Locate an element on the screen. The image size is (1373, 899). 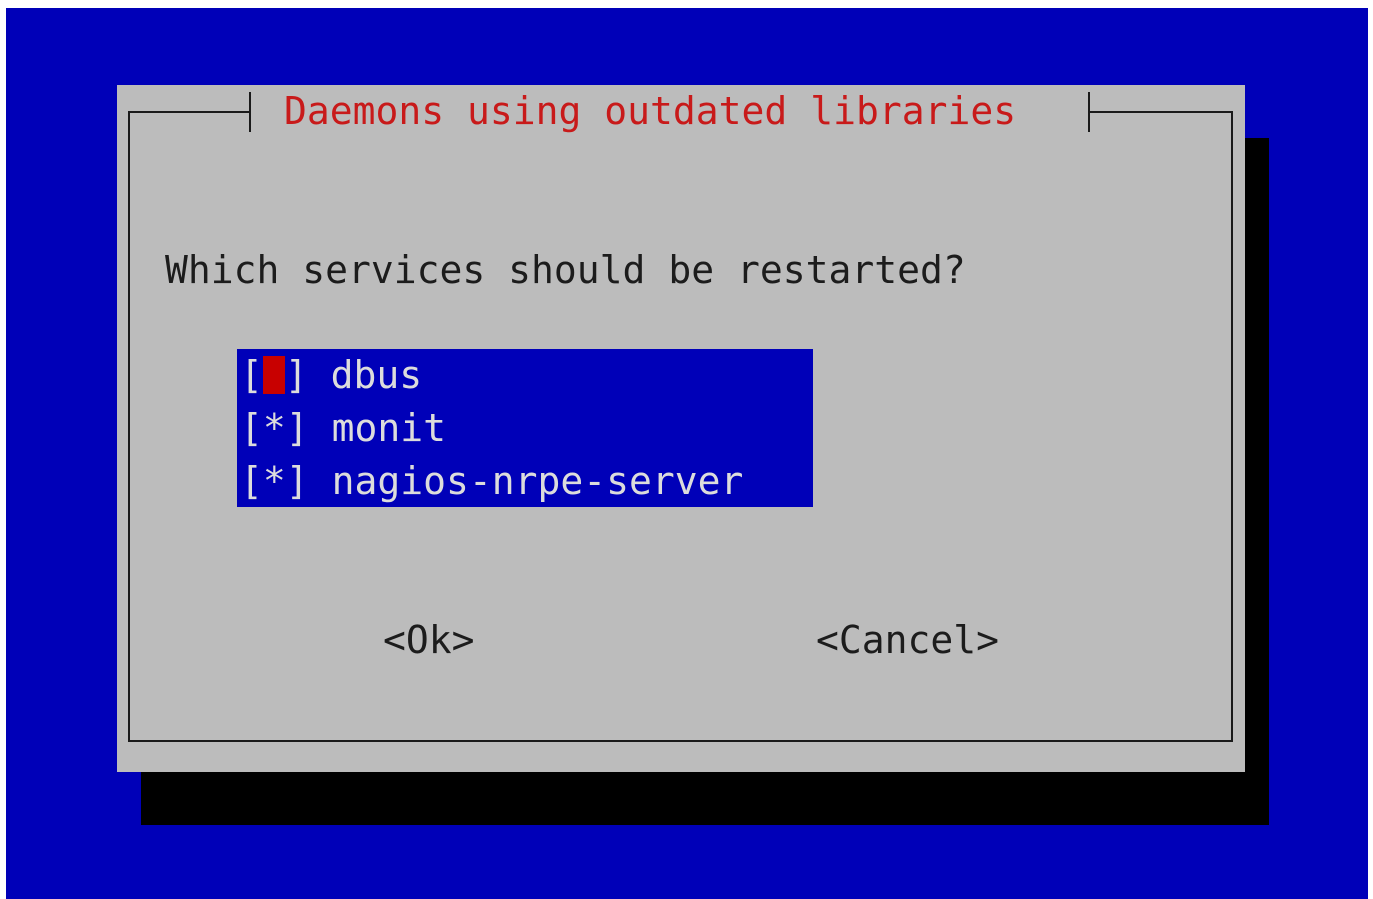
service-name: monit is located at coordinates (388, 428).